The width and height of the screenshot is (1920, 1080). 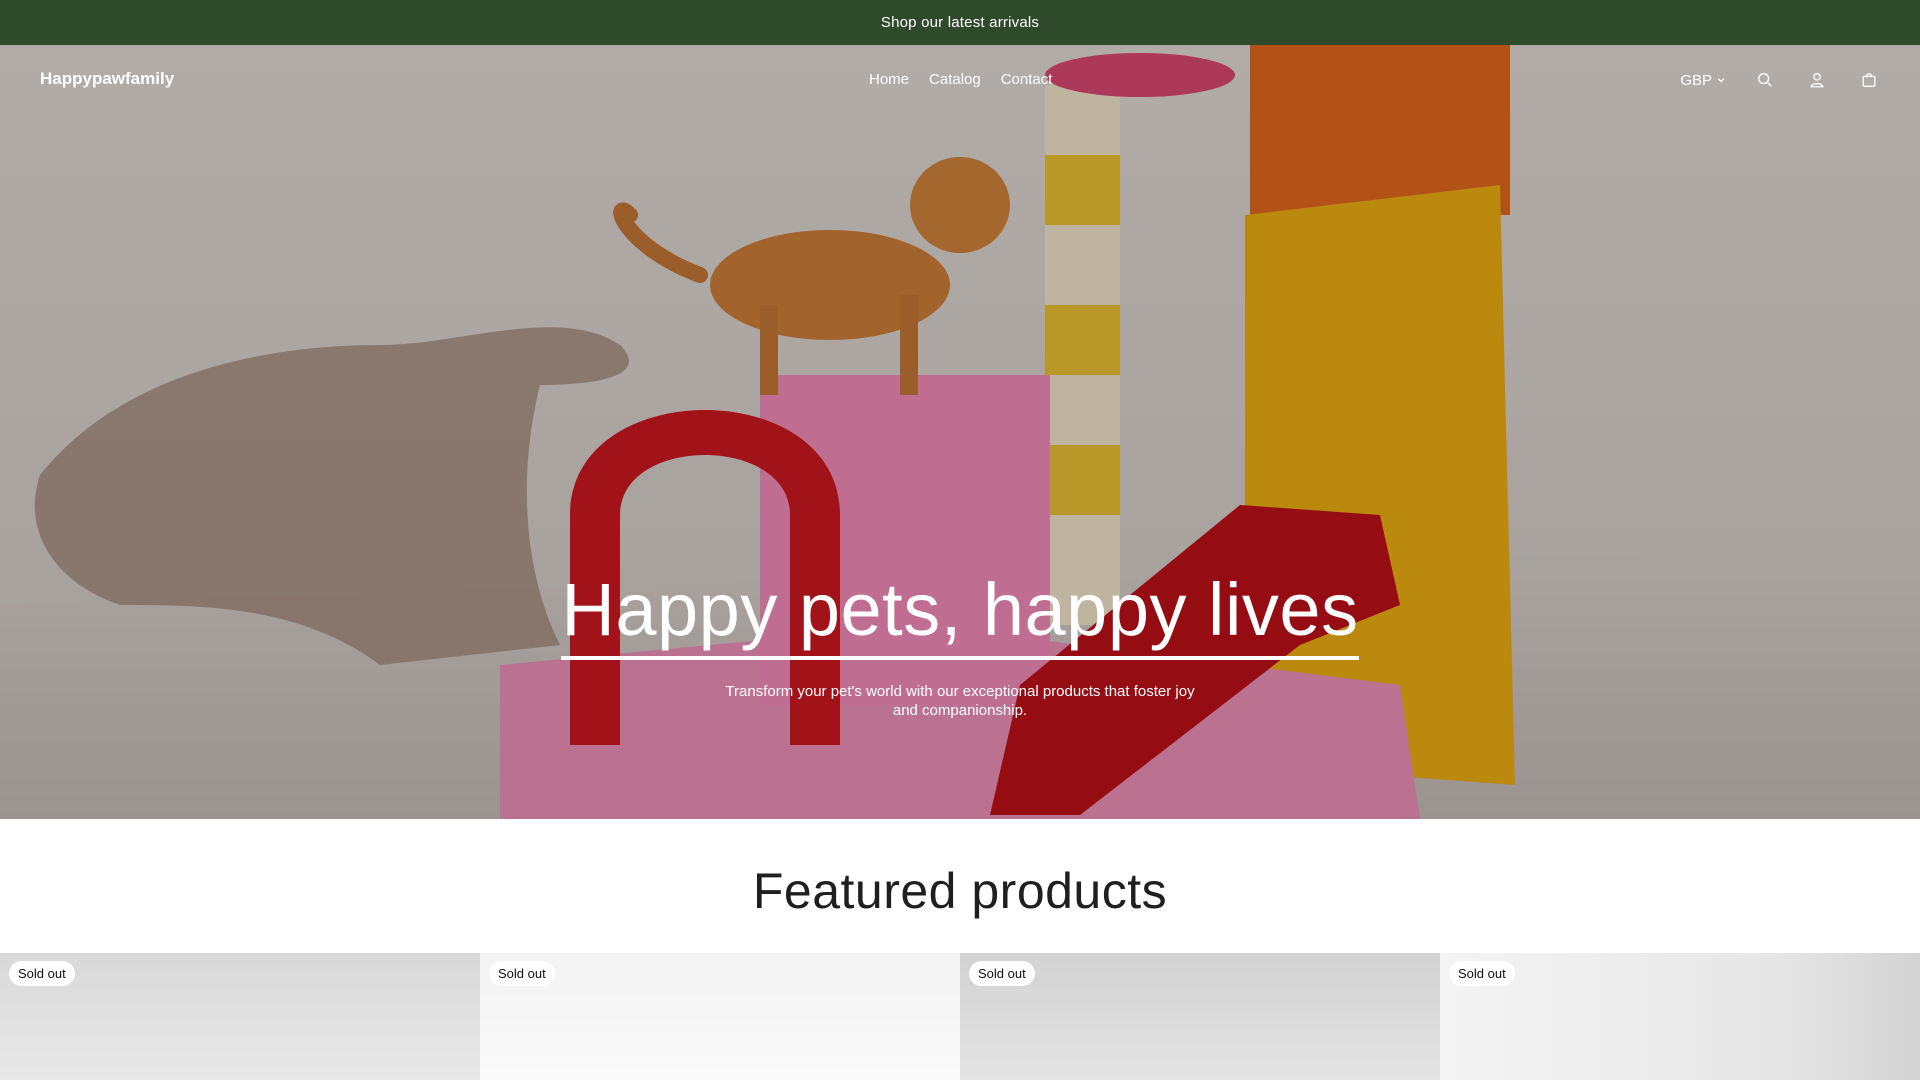 I want to click on nav-contact: Contact, so click(x=1027, y=79).